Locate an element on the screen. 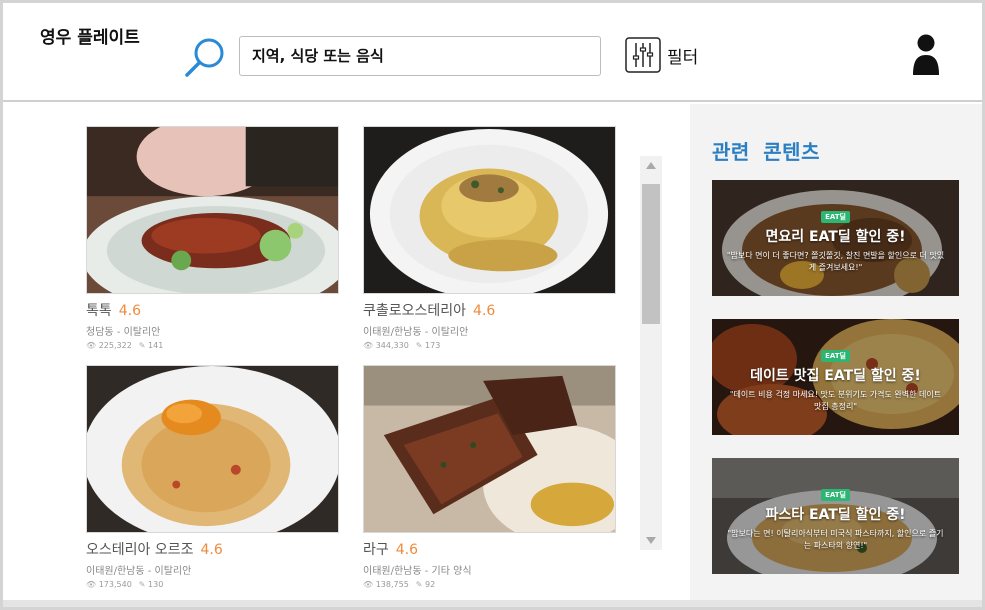  restaurant-stats: 👁 173,540 ✎ 130 is located at coordinates (212, 584).